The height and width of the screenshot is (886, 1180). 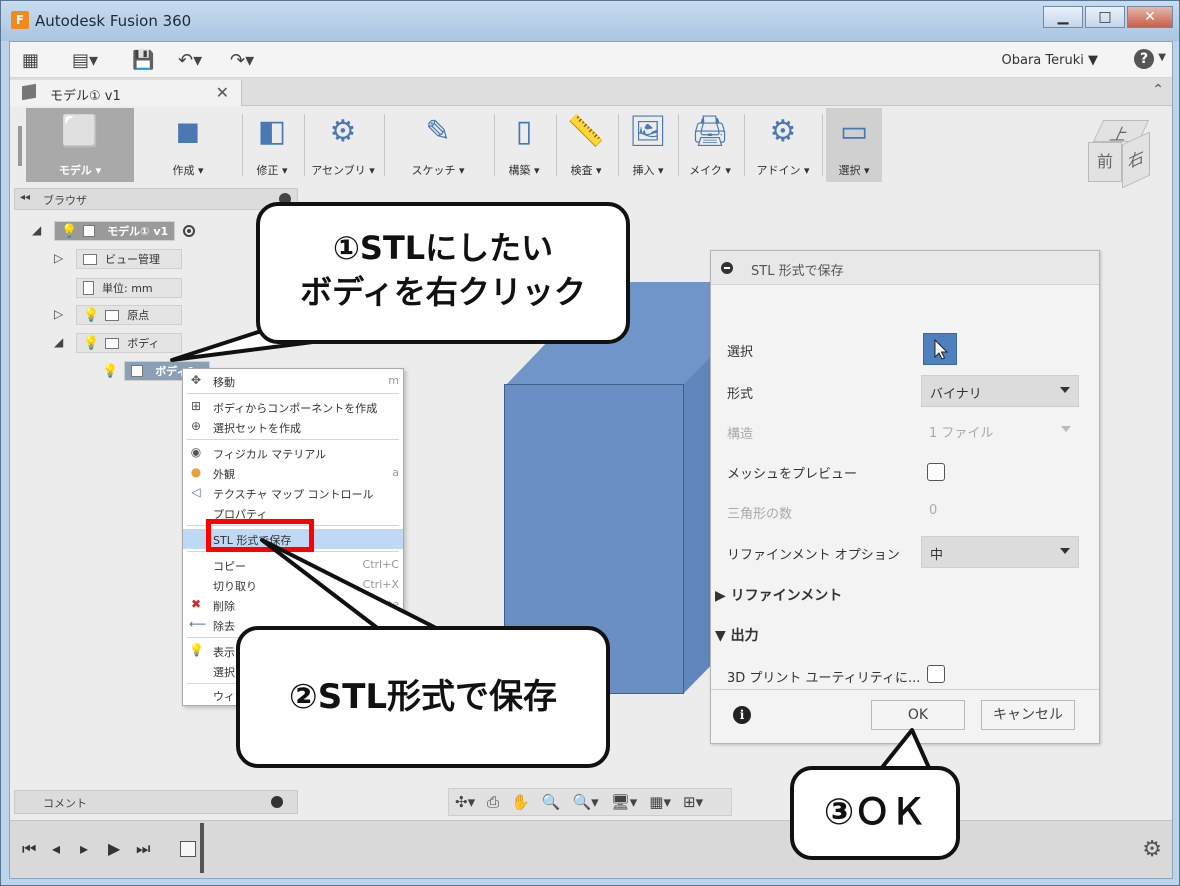 What do you see at coordinates (132, 259) in the screenshot?
I see `tree-item-label: ビュー管理` at bounding box center [132, 259].